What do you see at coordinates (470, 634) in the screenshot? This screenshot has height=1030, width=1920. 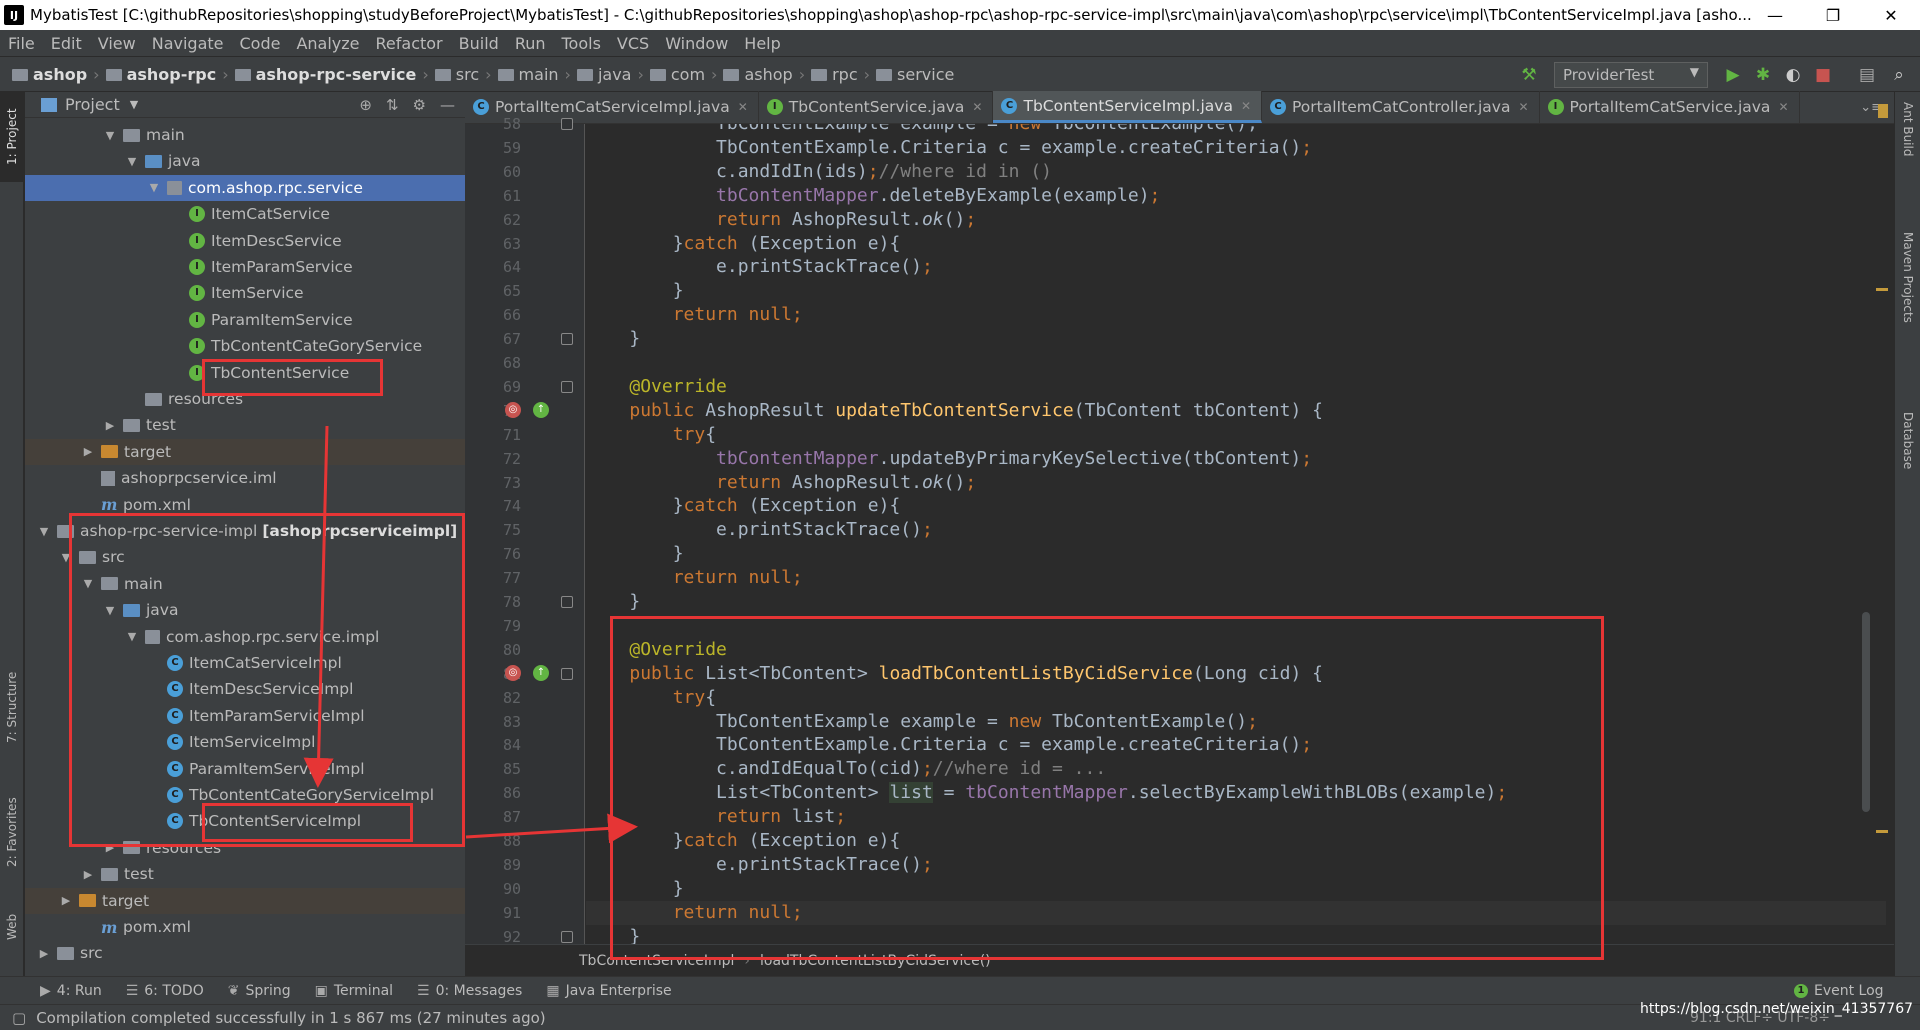 I see `annotation-arrows` at bounding box center [470, 634].